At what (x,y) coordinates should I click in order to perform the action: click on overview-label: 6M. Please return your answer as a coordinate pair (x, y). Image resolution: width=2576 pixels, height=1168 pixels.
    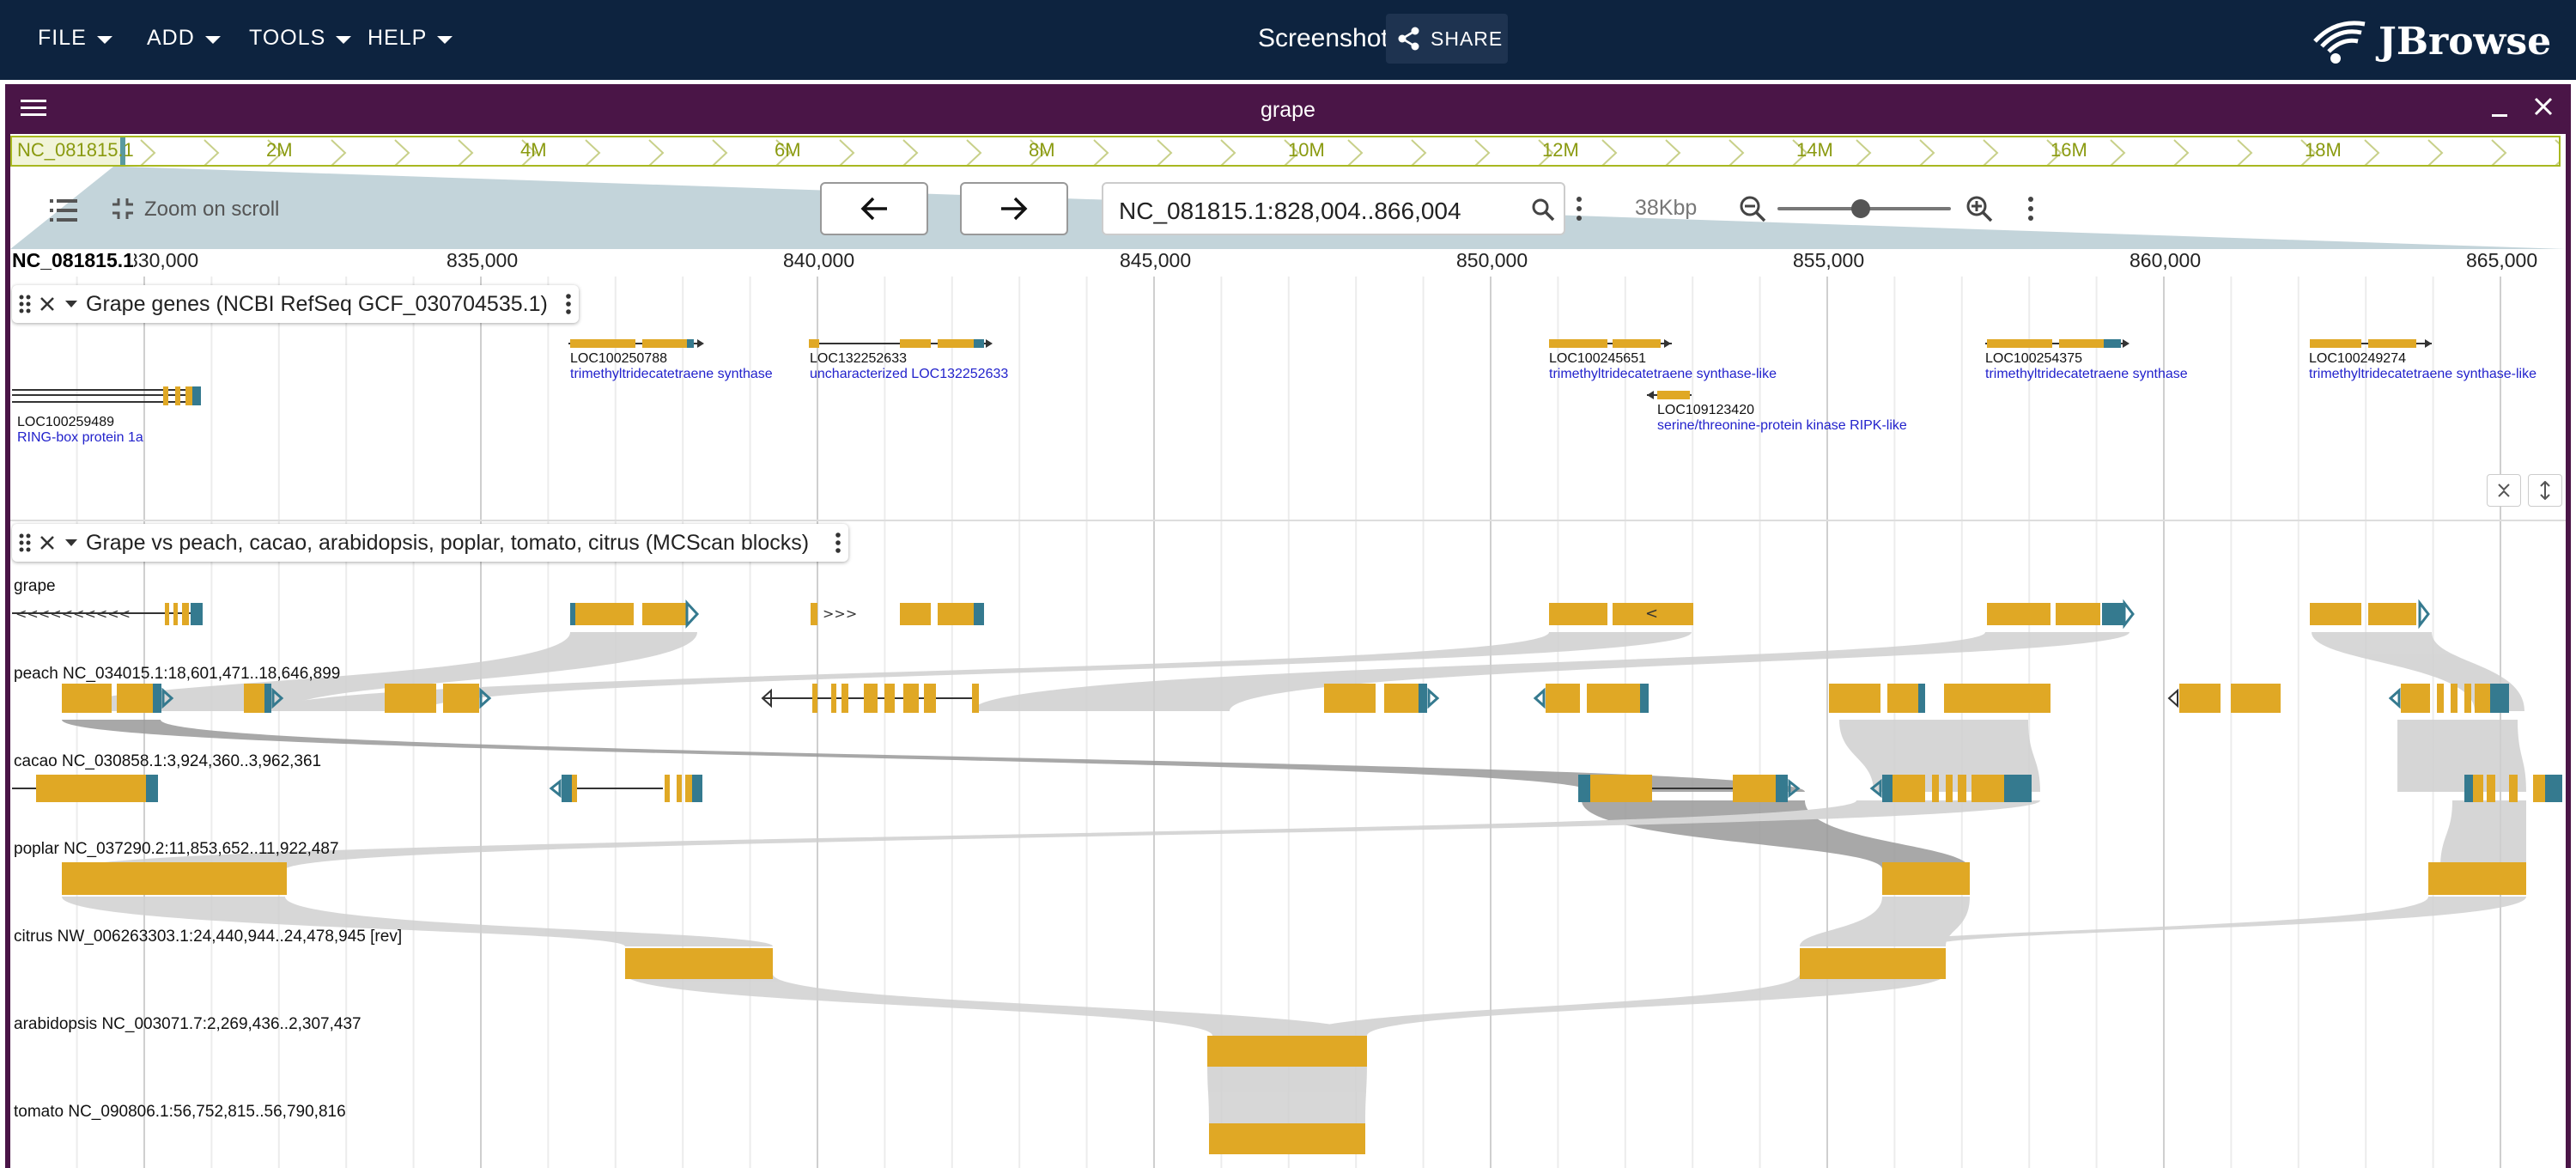
    Looking at the image, I should click on (788, 150).